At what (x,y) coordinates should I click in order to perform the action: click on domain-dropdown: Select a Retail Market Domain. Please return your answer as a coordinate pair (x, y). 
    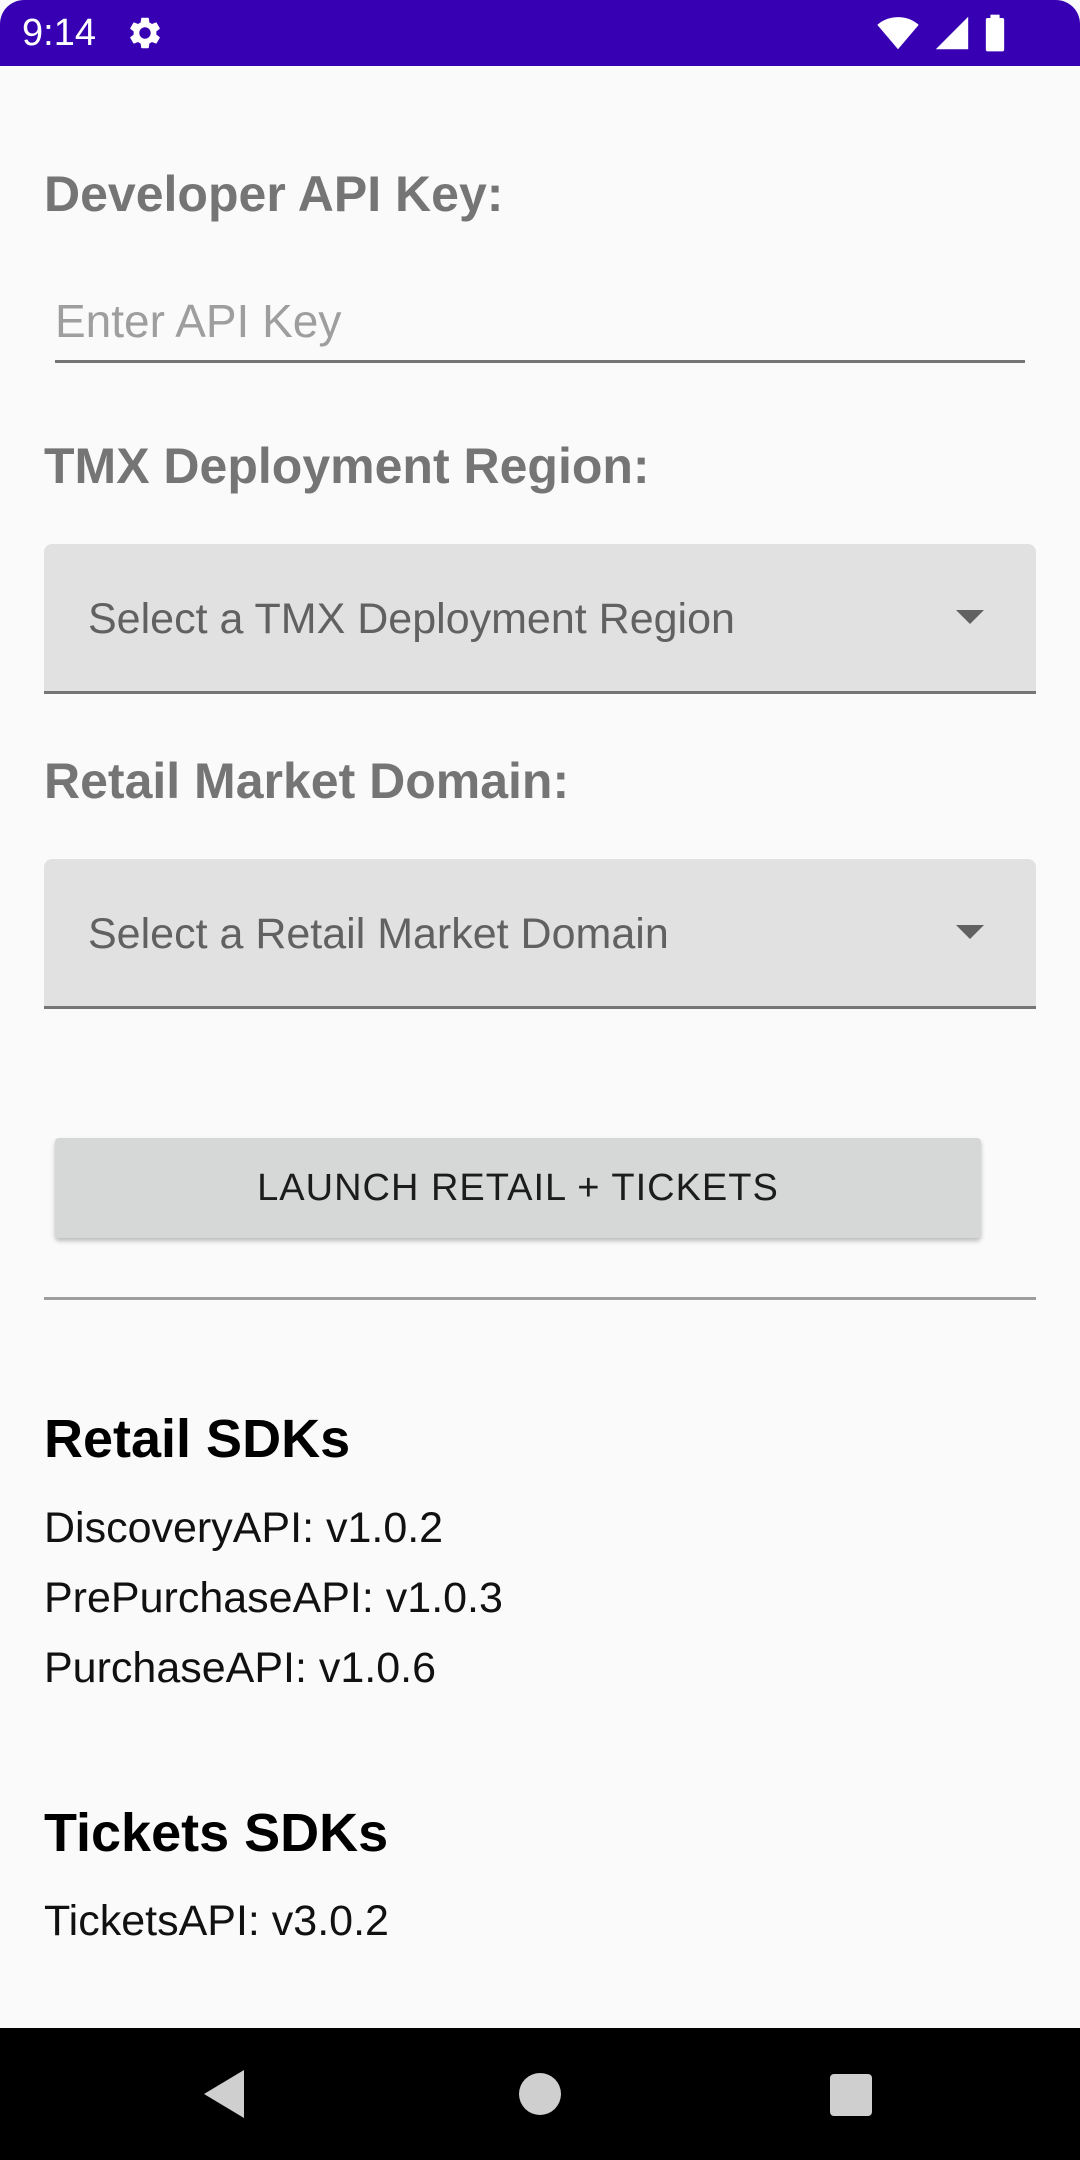
    Looking at the image, I should click on (540, 934).